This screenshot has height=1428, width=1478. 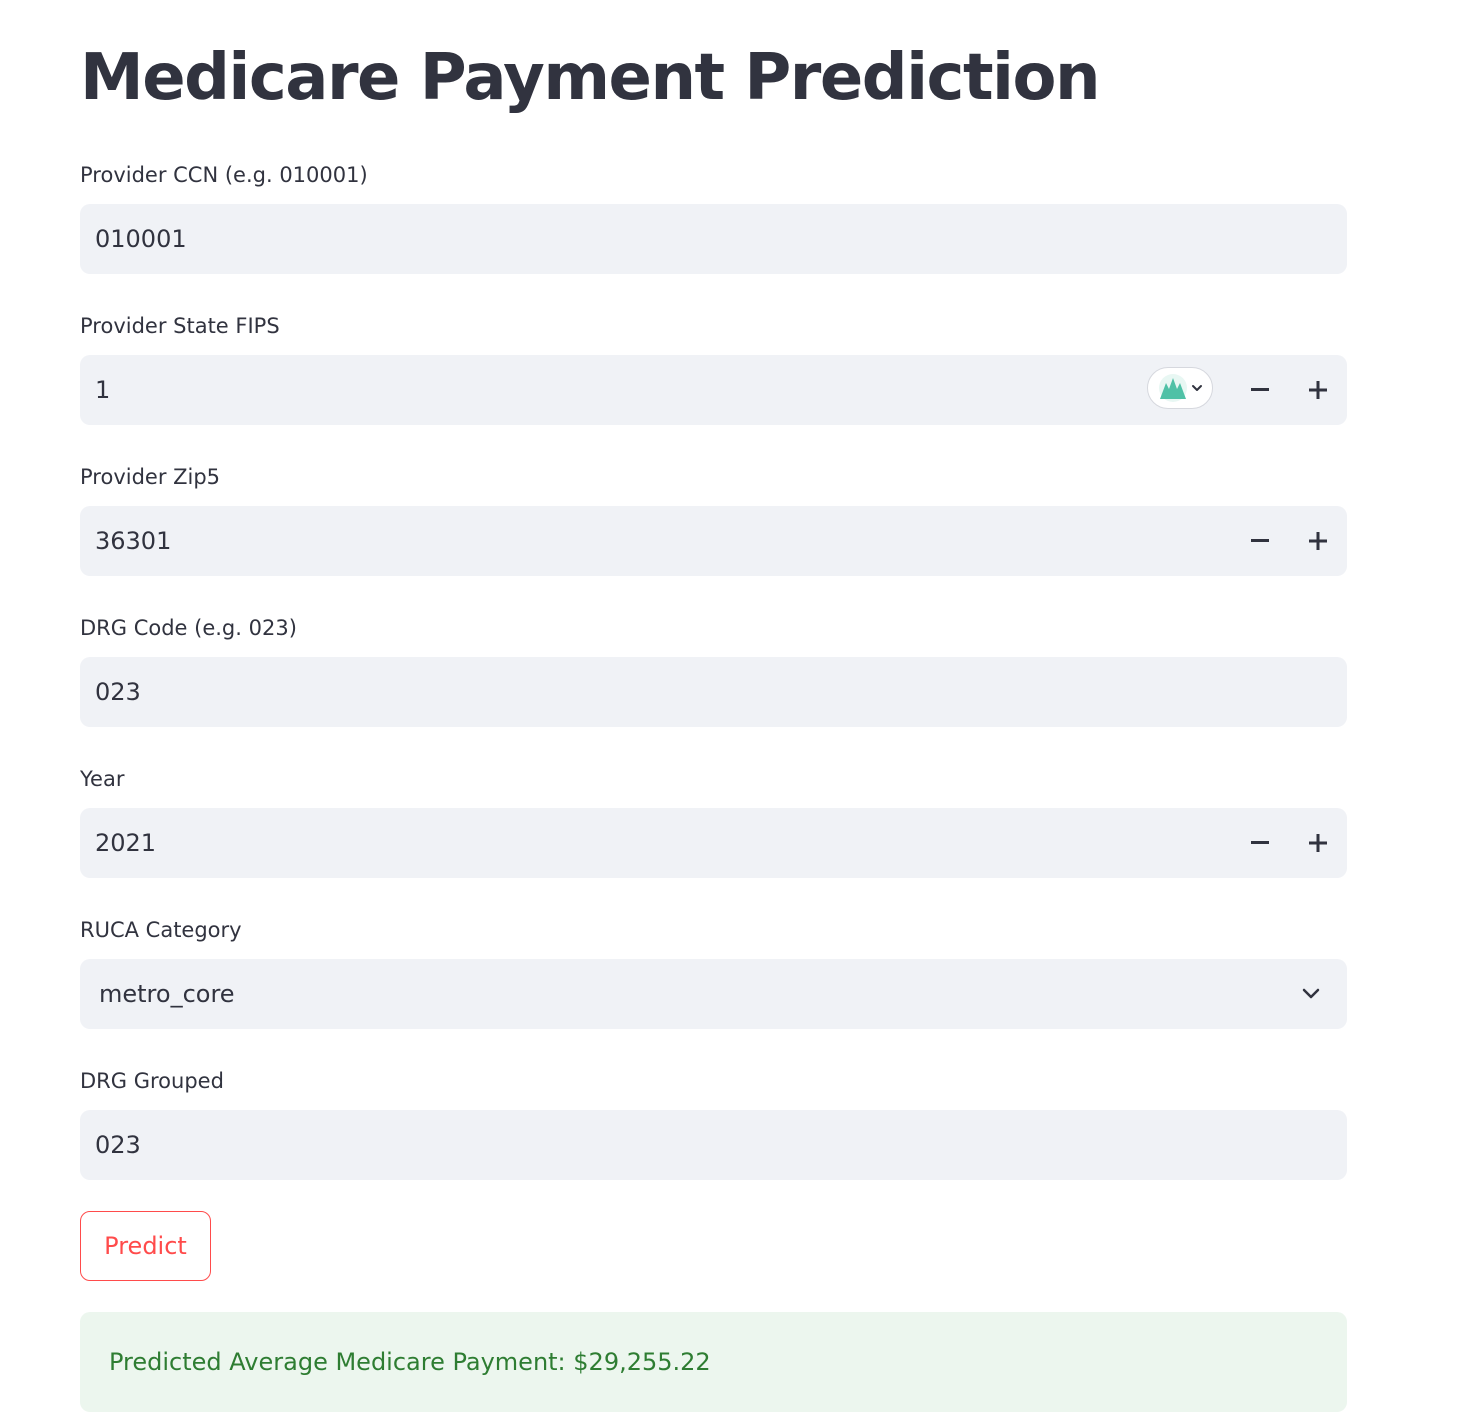 I want to click on extension-badge-icon, so click(x=1180, y=388).